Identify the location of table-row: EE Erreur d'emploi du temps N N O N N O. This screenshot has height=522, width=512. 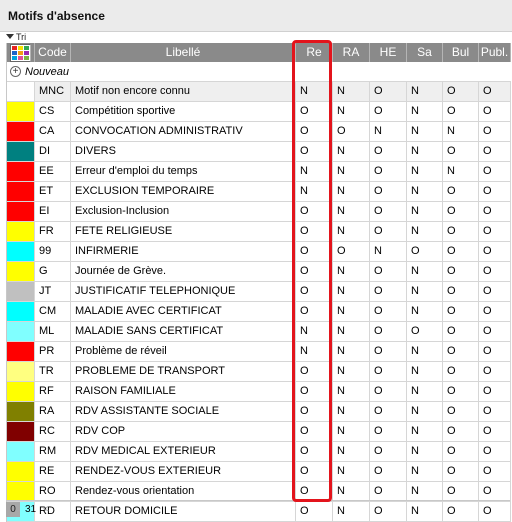
(259, 172).